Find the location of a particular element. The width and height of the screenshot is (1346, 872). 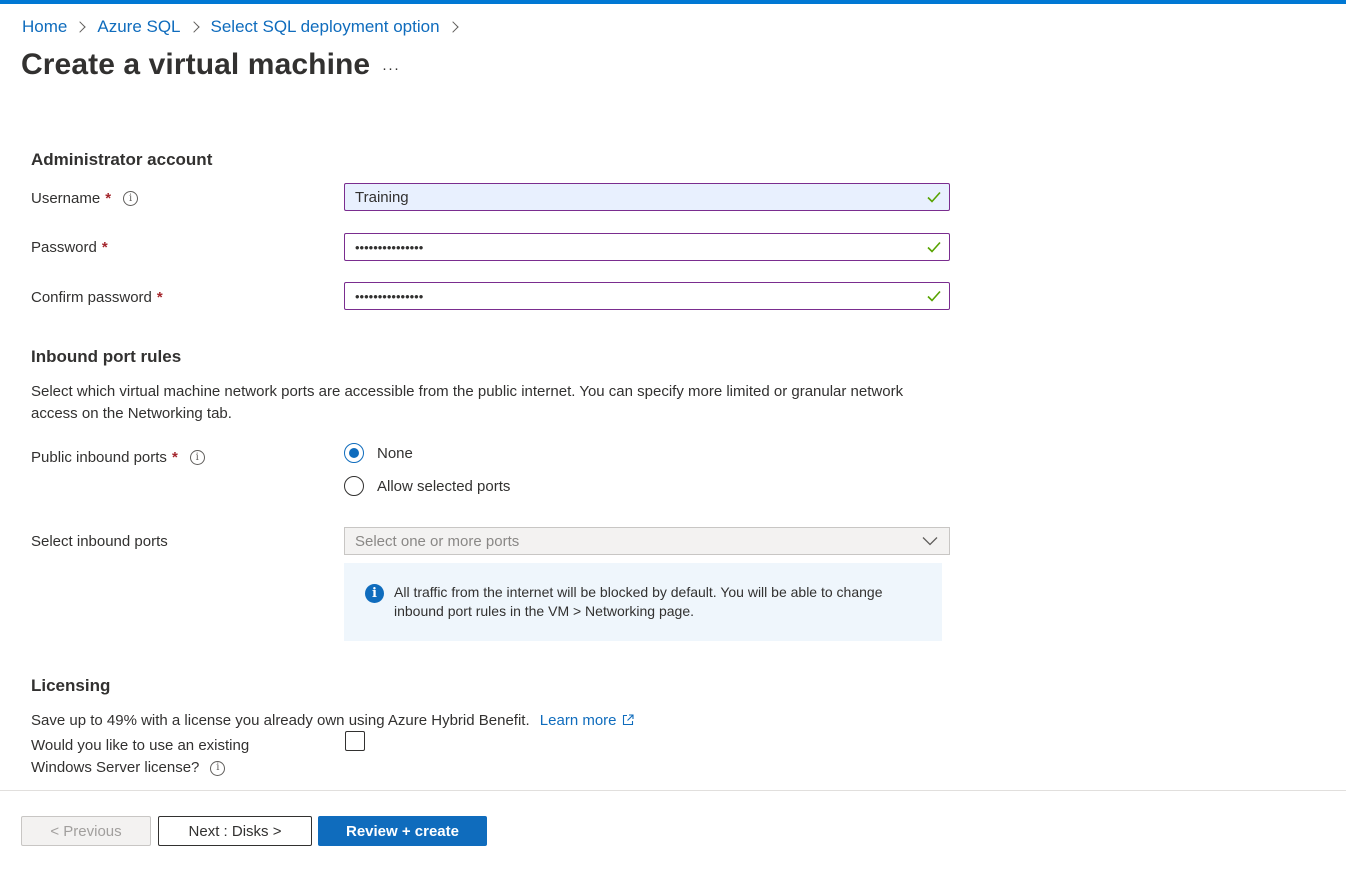

password-label-text: Password is located at coordinates (64, 247).